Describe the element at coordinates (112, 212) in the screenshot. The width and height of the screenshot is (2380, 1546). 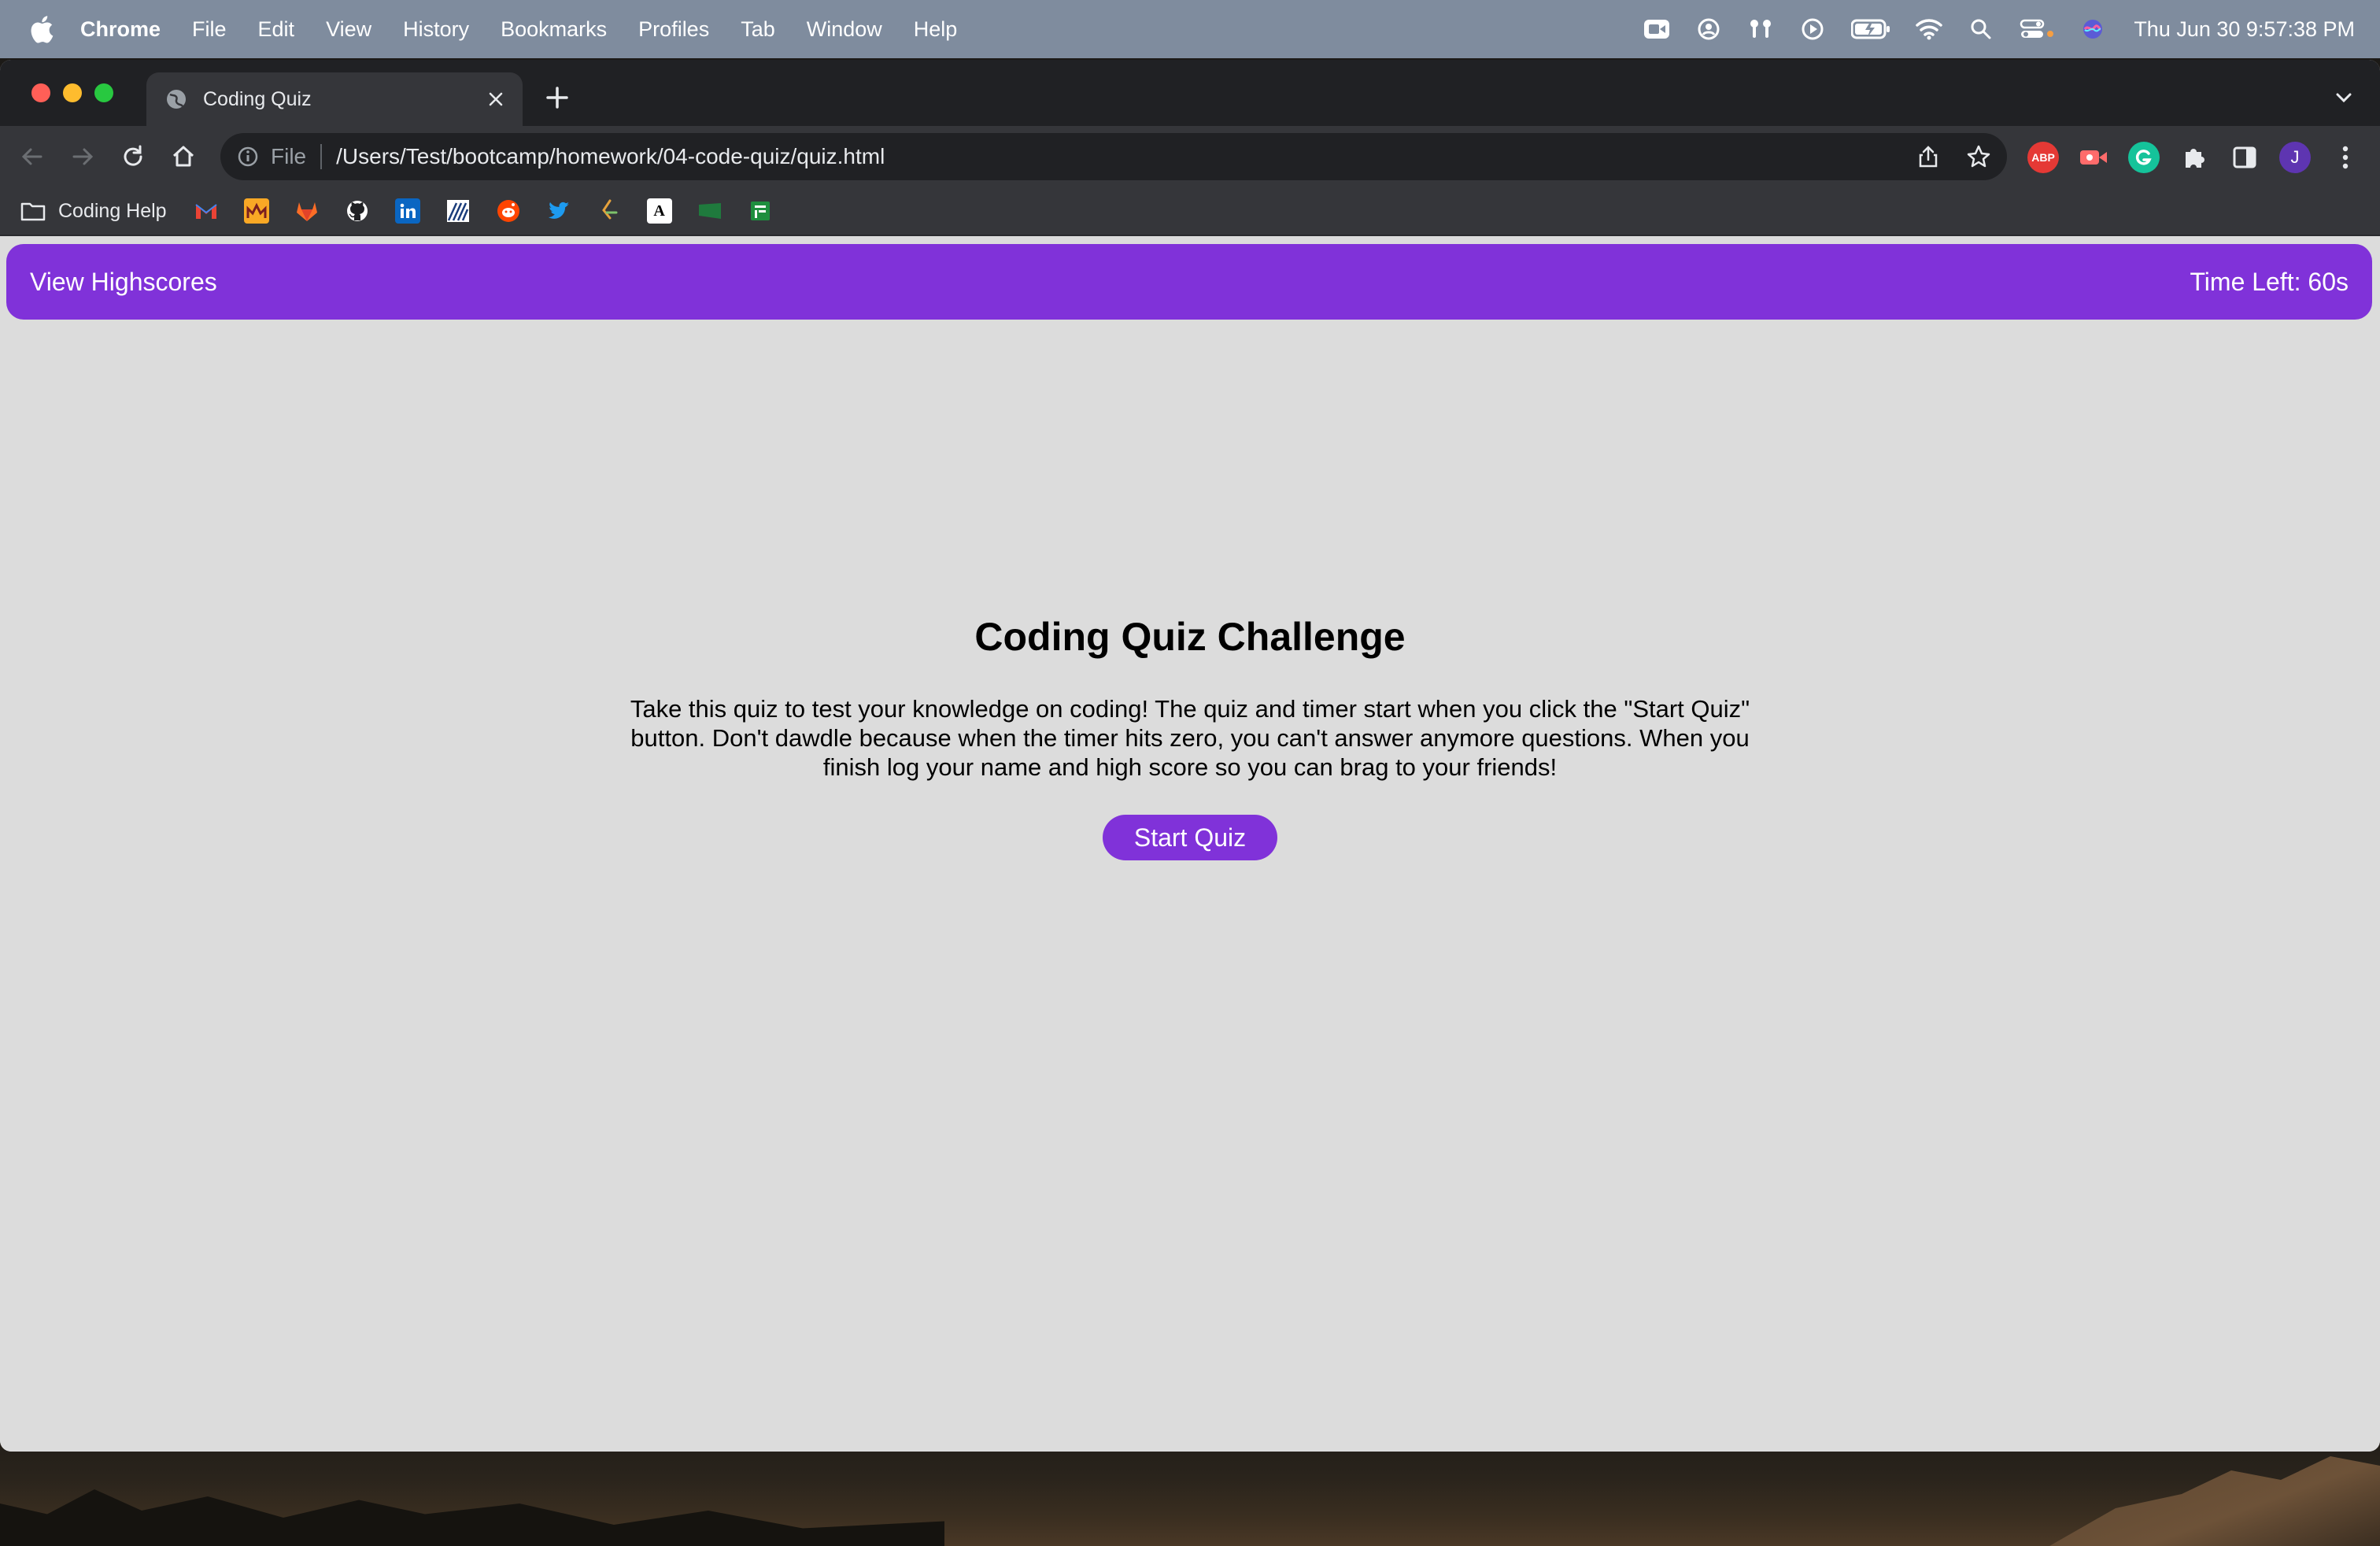
I see `bookmark-folder-coding-help: Coding Help` at that location.